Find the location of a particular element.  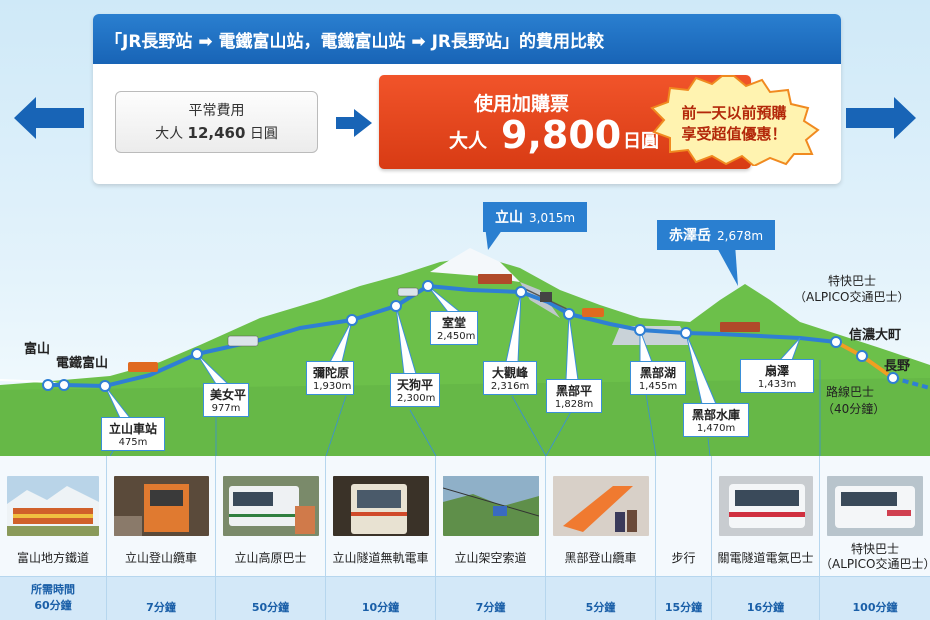

alpico-label: （ALPICO交通巴士） is located at coordinates (852, 297).